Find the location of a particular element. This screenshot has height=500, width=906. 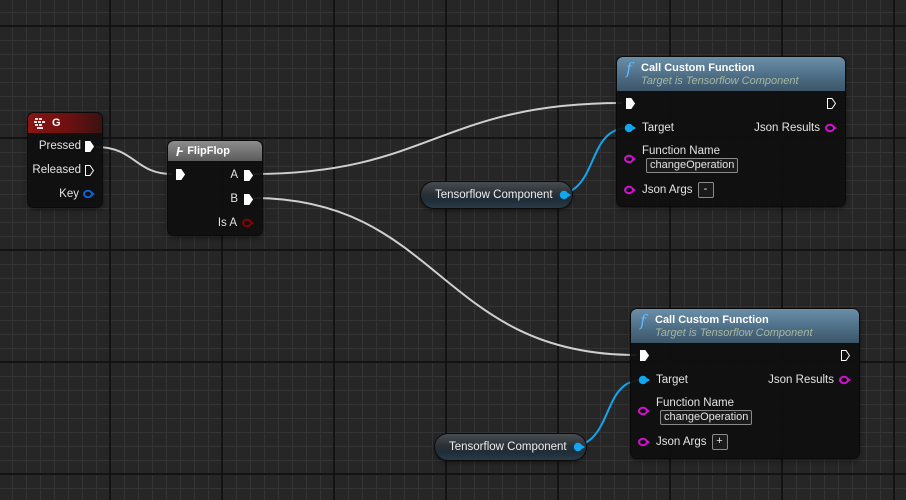

key-event-header: G is located at coordinates (65, 123).